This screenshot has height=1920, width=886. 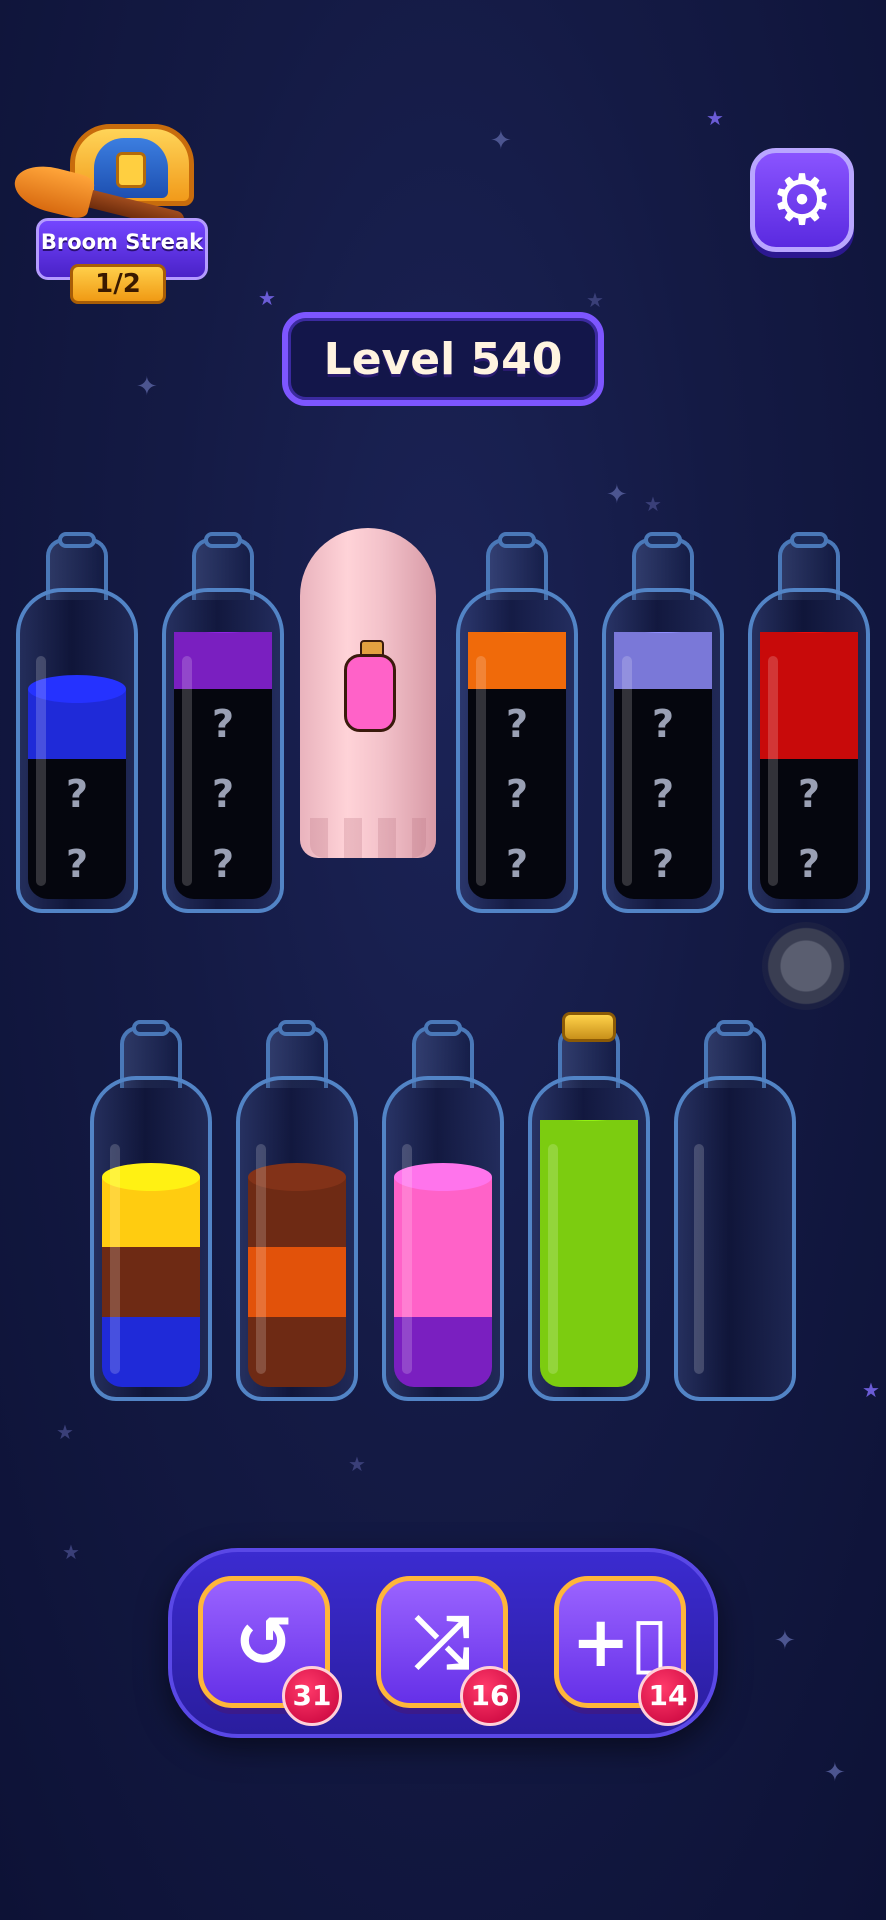 I want to click on gear-icon: ⚙, so click(x=802, y=200).